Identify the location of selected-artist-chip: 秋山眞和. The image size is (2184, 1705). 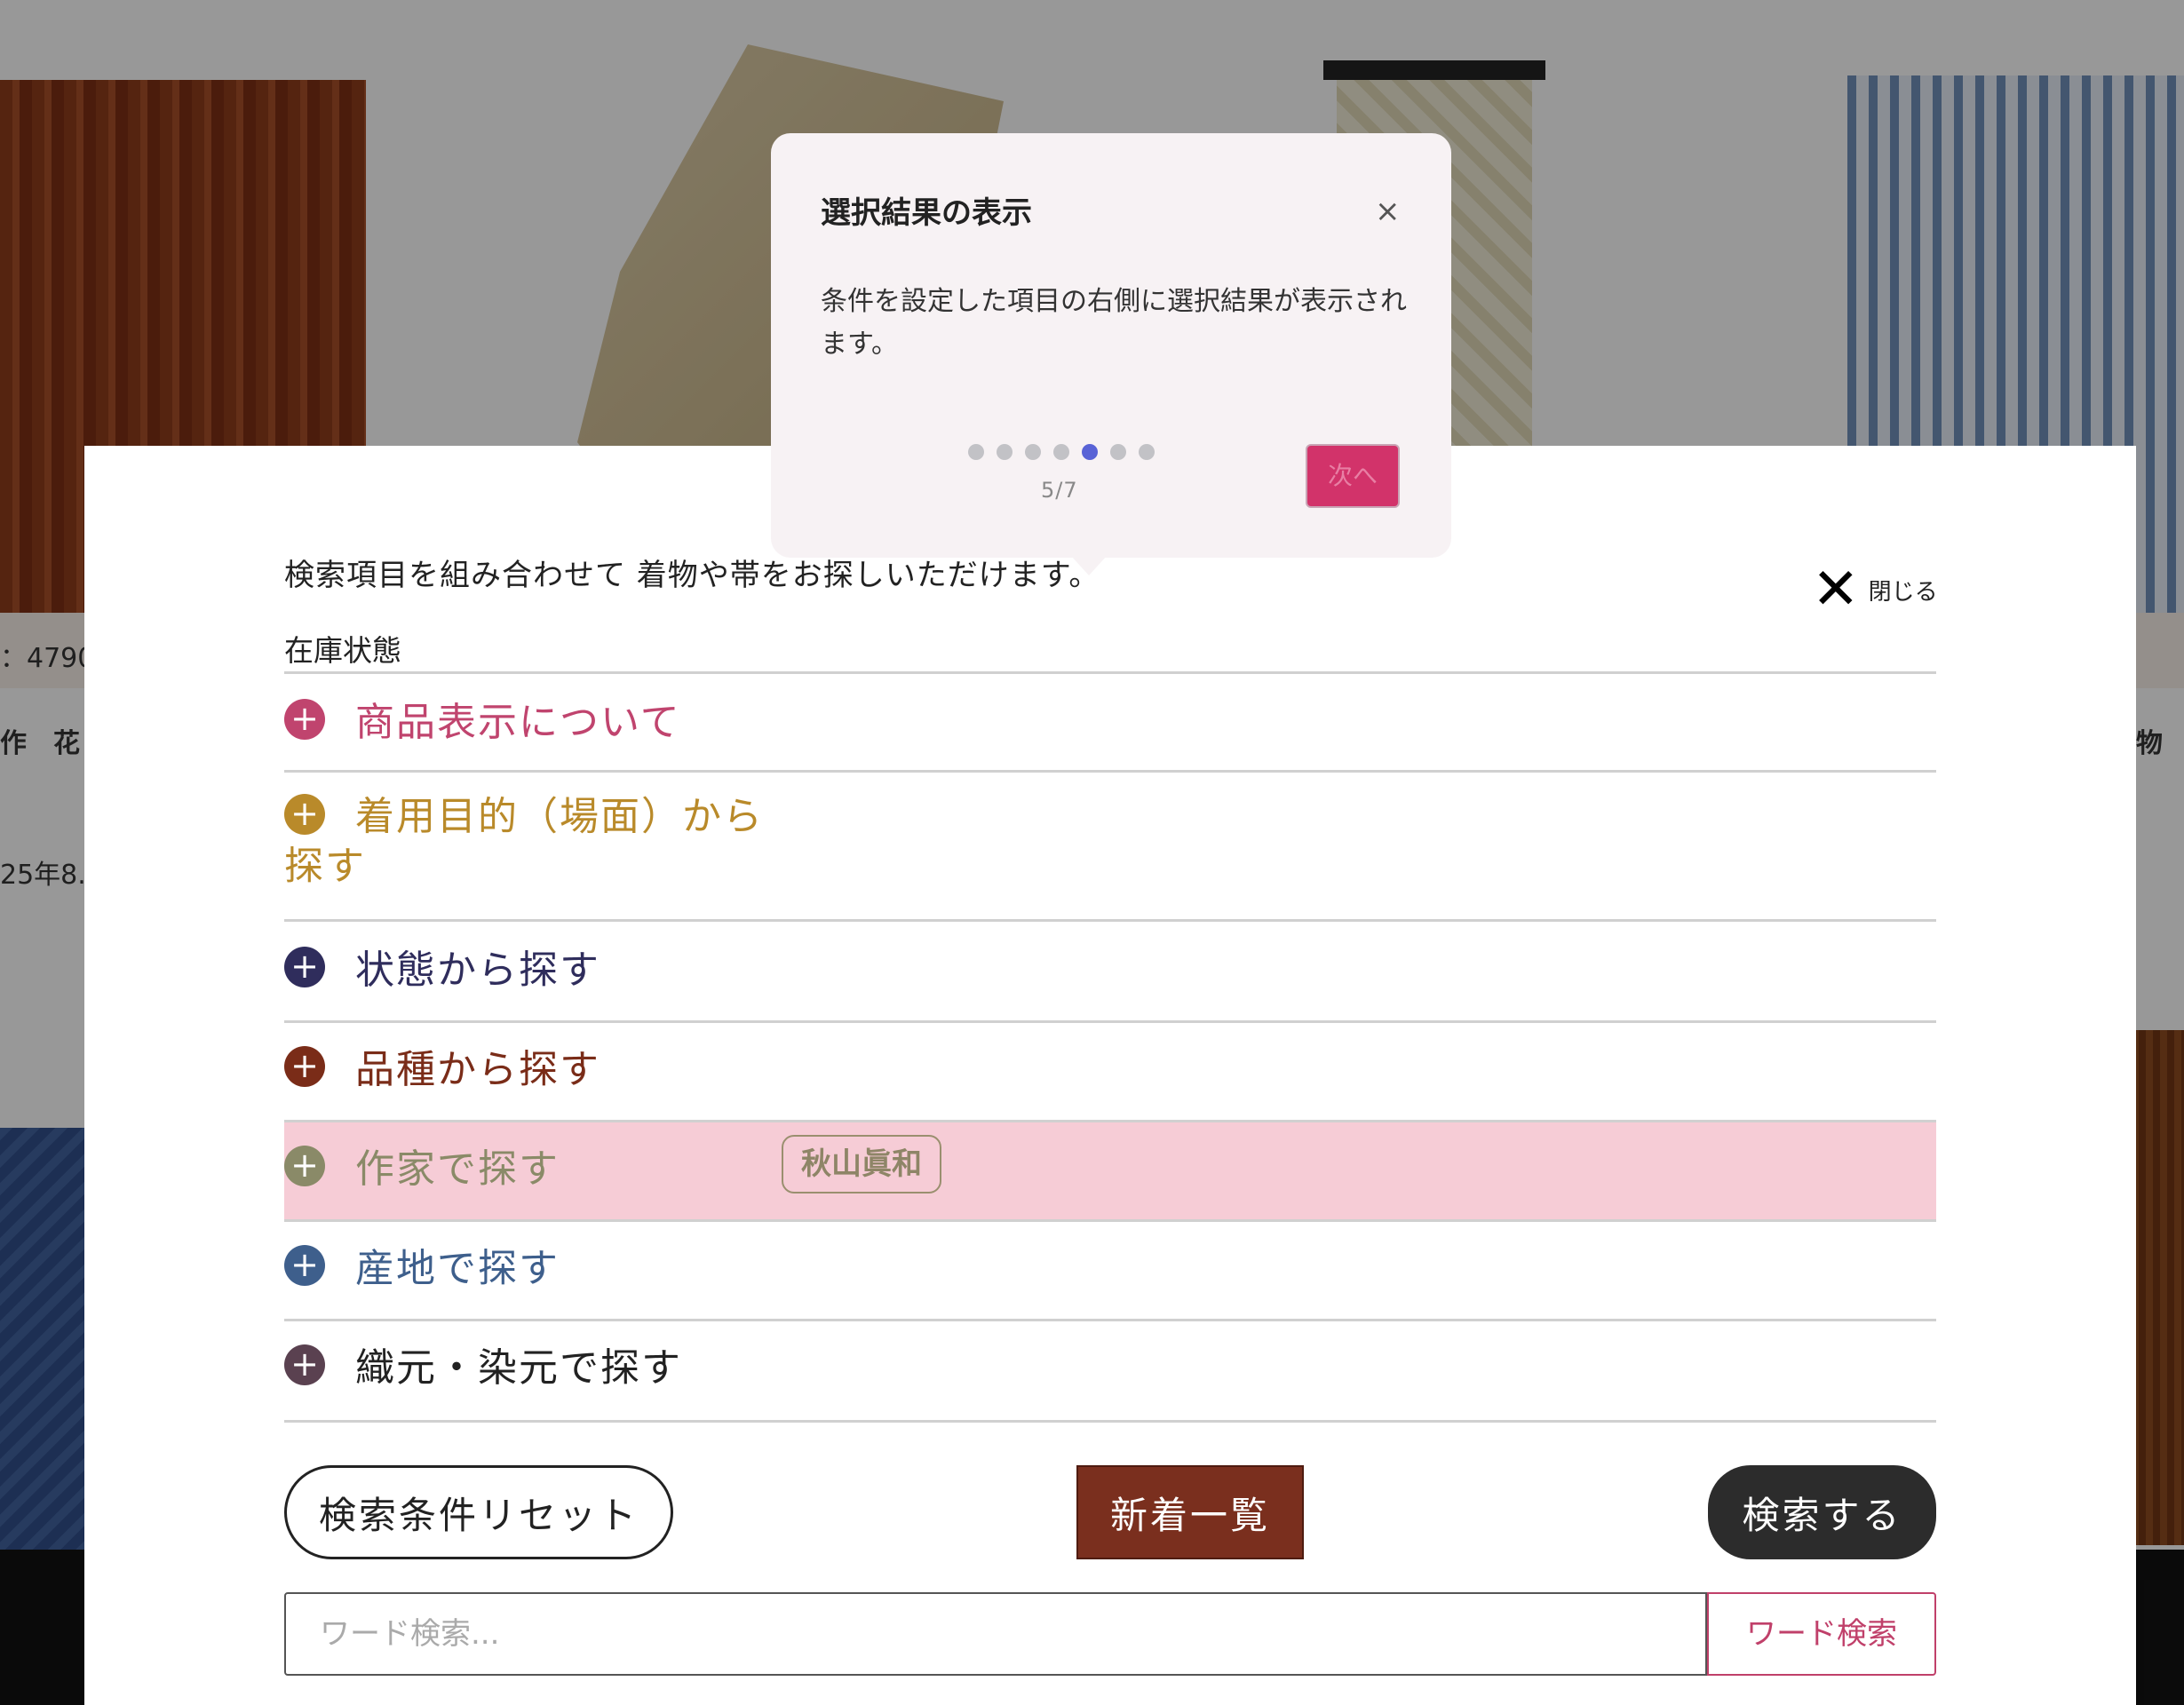
(861, 1165).